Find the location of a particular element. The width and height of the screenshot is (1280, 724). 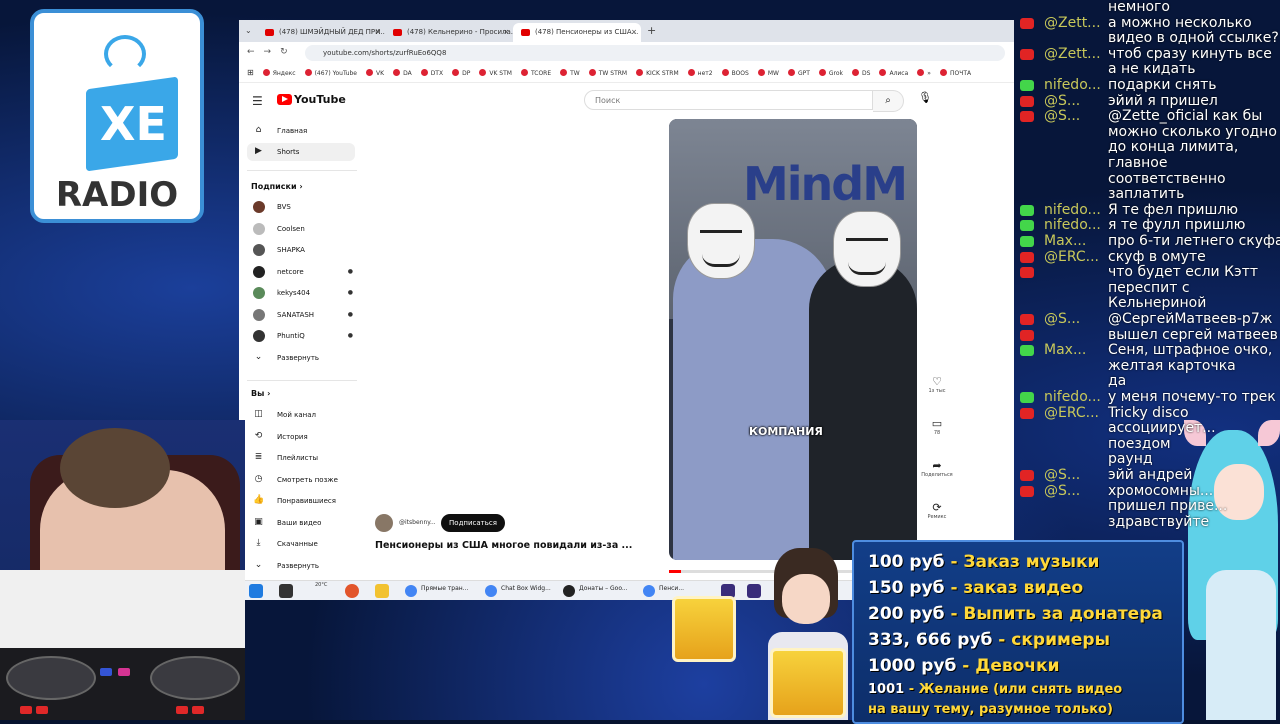

bookmark-item: Алиса is located at coordinates (893, 73).